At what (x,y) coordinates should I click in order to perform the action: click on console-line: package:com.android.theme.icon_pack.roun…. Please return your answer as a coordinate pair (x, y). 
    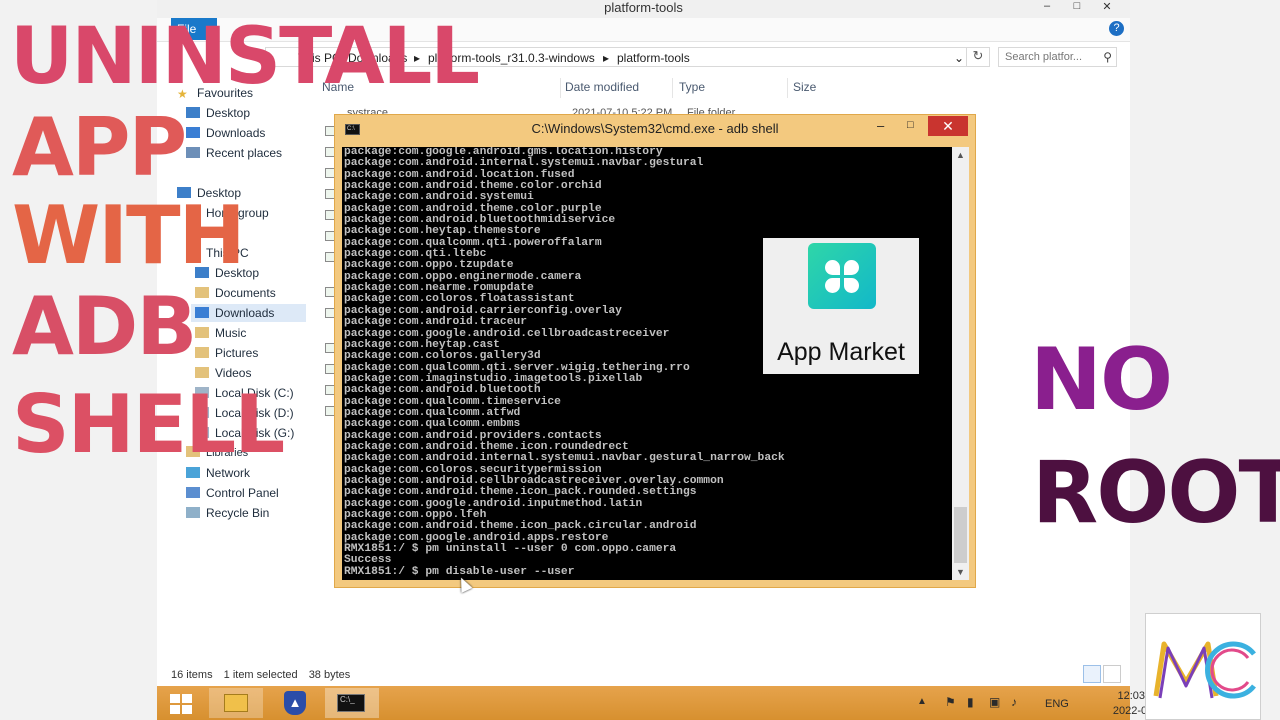
    Looking at the image, I should click on (520, 492).